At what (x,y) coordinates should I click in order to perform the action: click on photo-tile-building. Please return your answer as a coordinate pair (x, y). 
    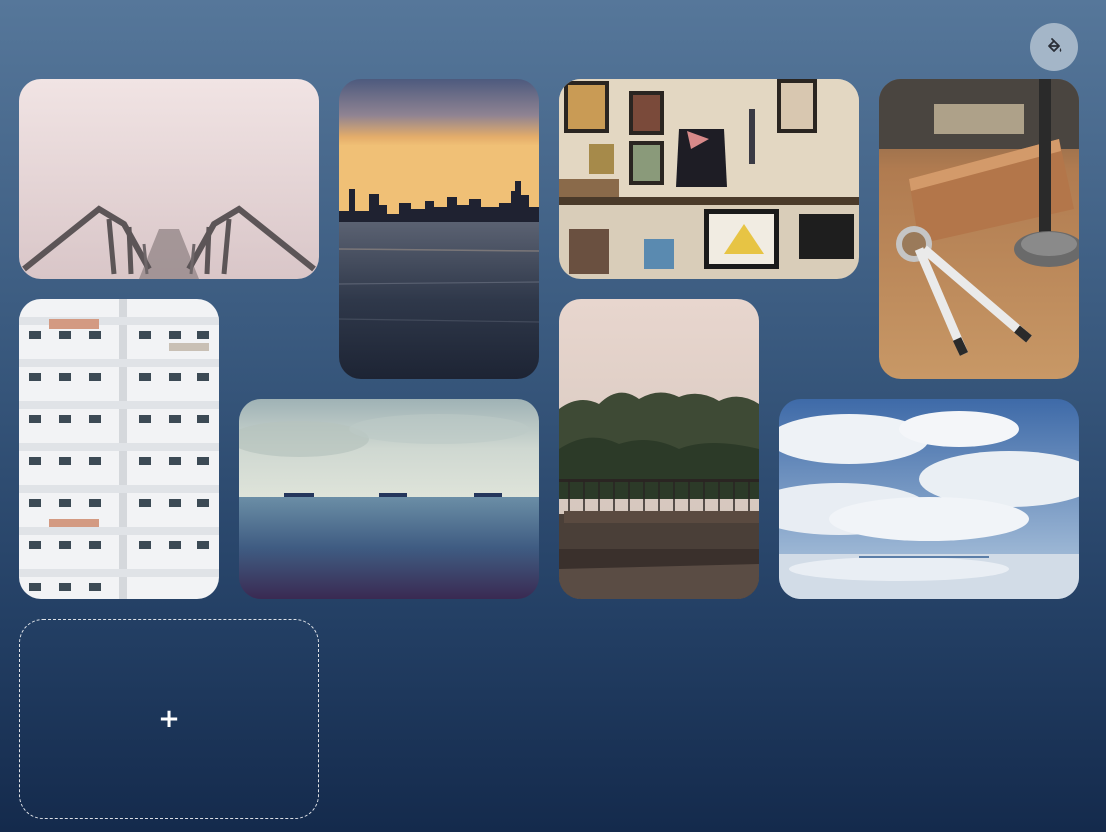
    Looking at the image, I should click on (119, 449).